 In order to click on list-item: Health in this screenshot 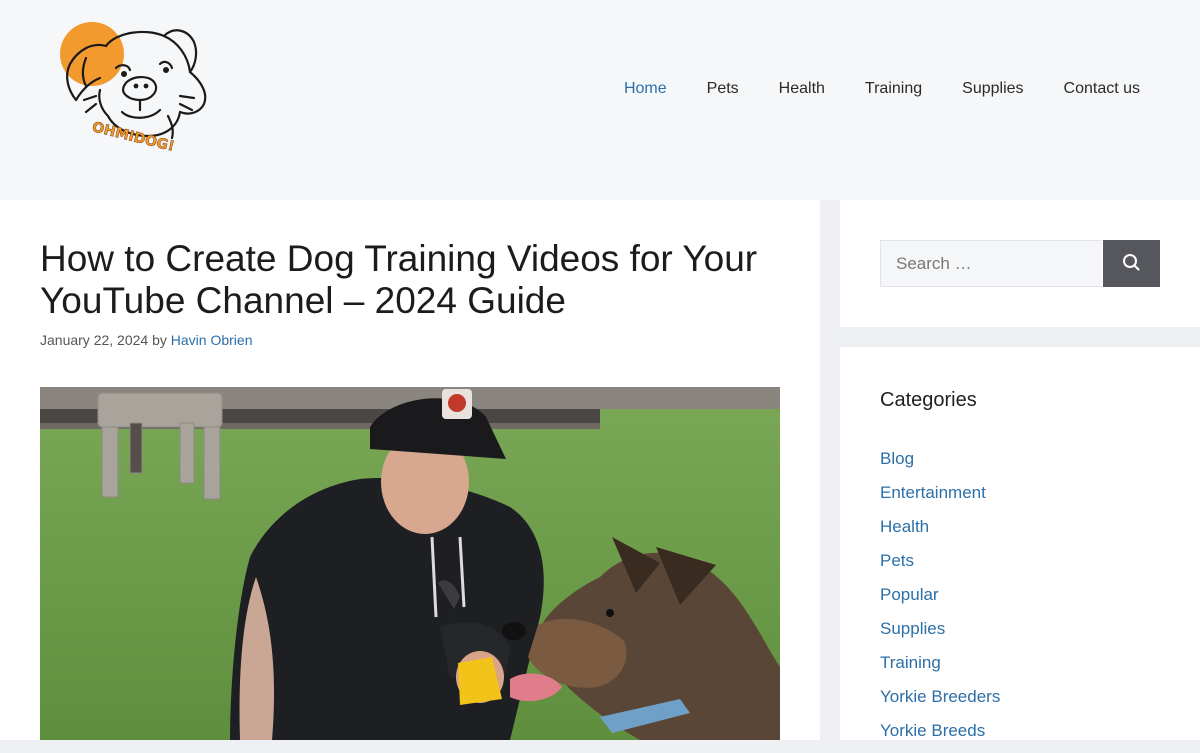, I will do `click(940, 532)`.